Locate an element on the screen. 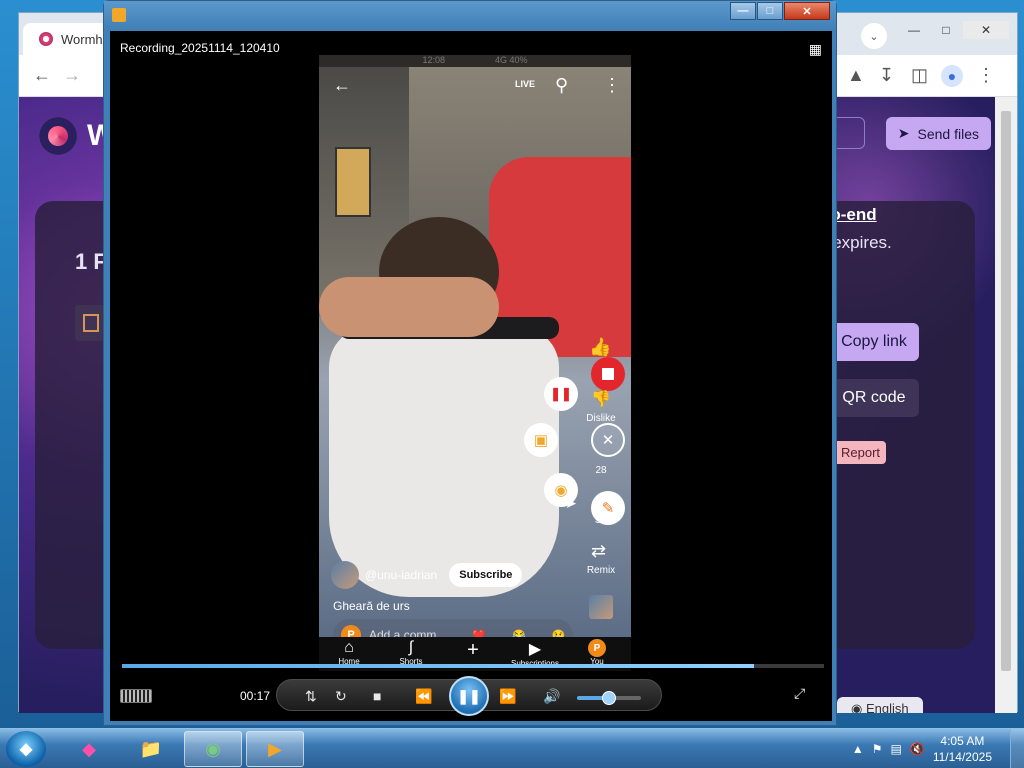 Image resolution: width=1024 pixels, height=768 pixels. recording-filename: Recording_20251114_120410 is located at coordinates (200, 48).